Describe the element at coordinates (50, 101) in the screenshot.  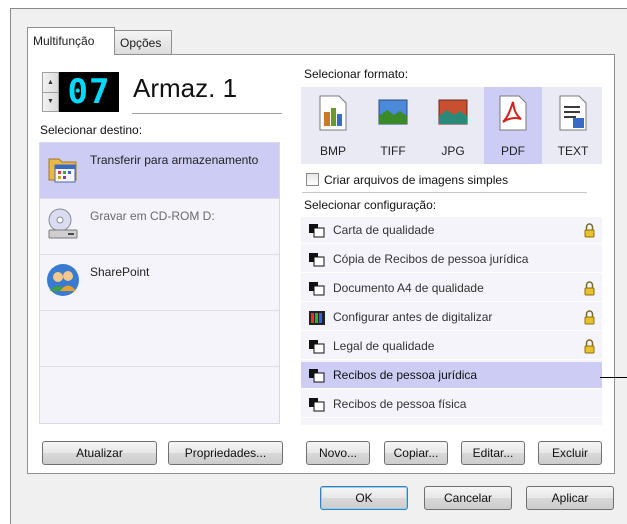
I see `spin-down-icon: ▼` at that location.